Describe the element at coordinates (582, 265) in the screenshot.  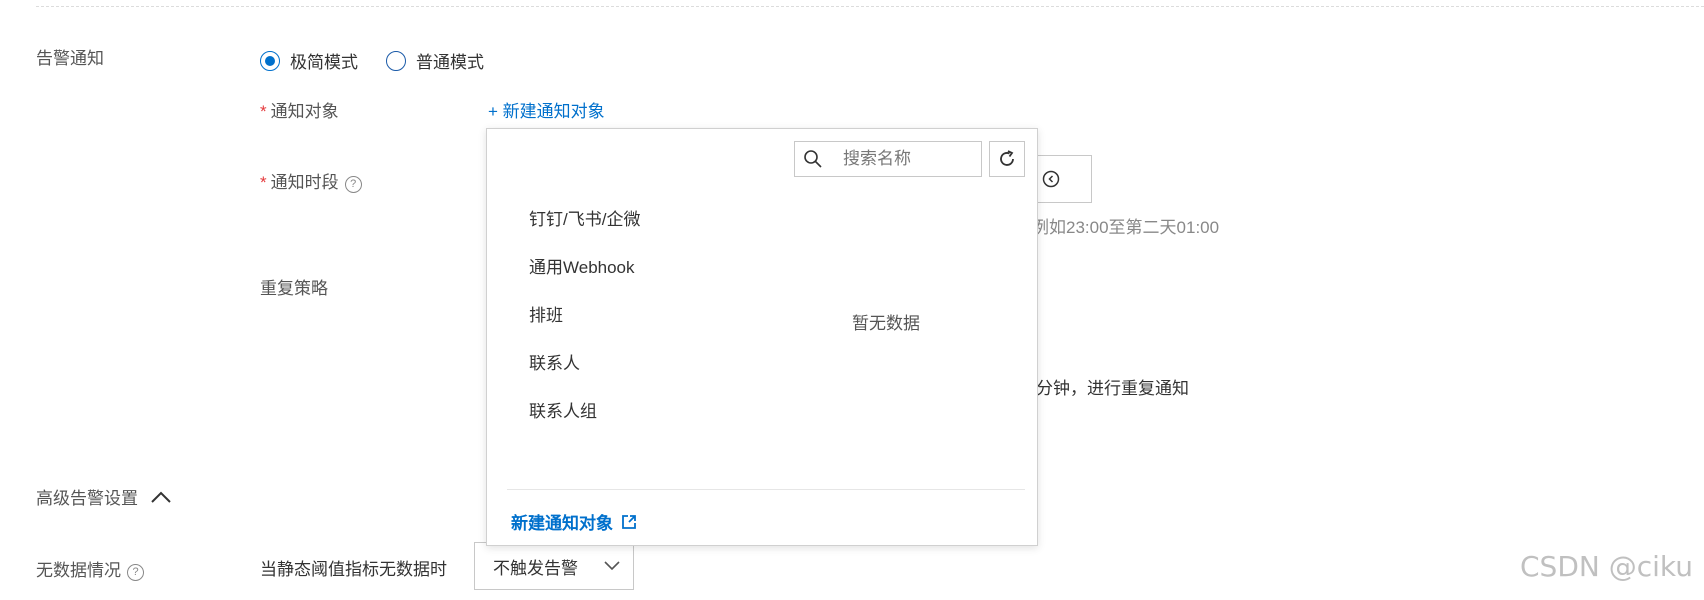
I see `category-item-webhook: 通用Webhook` at that location.